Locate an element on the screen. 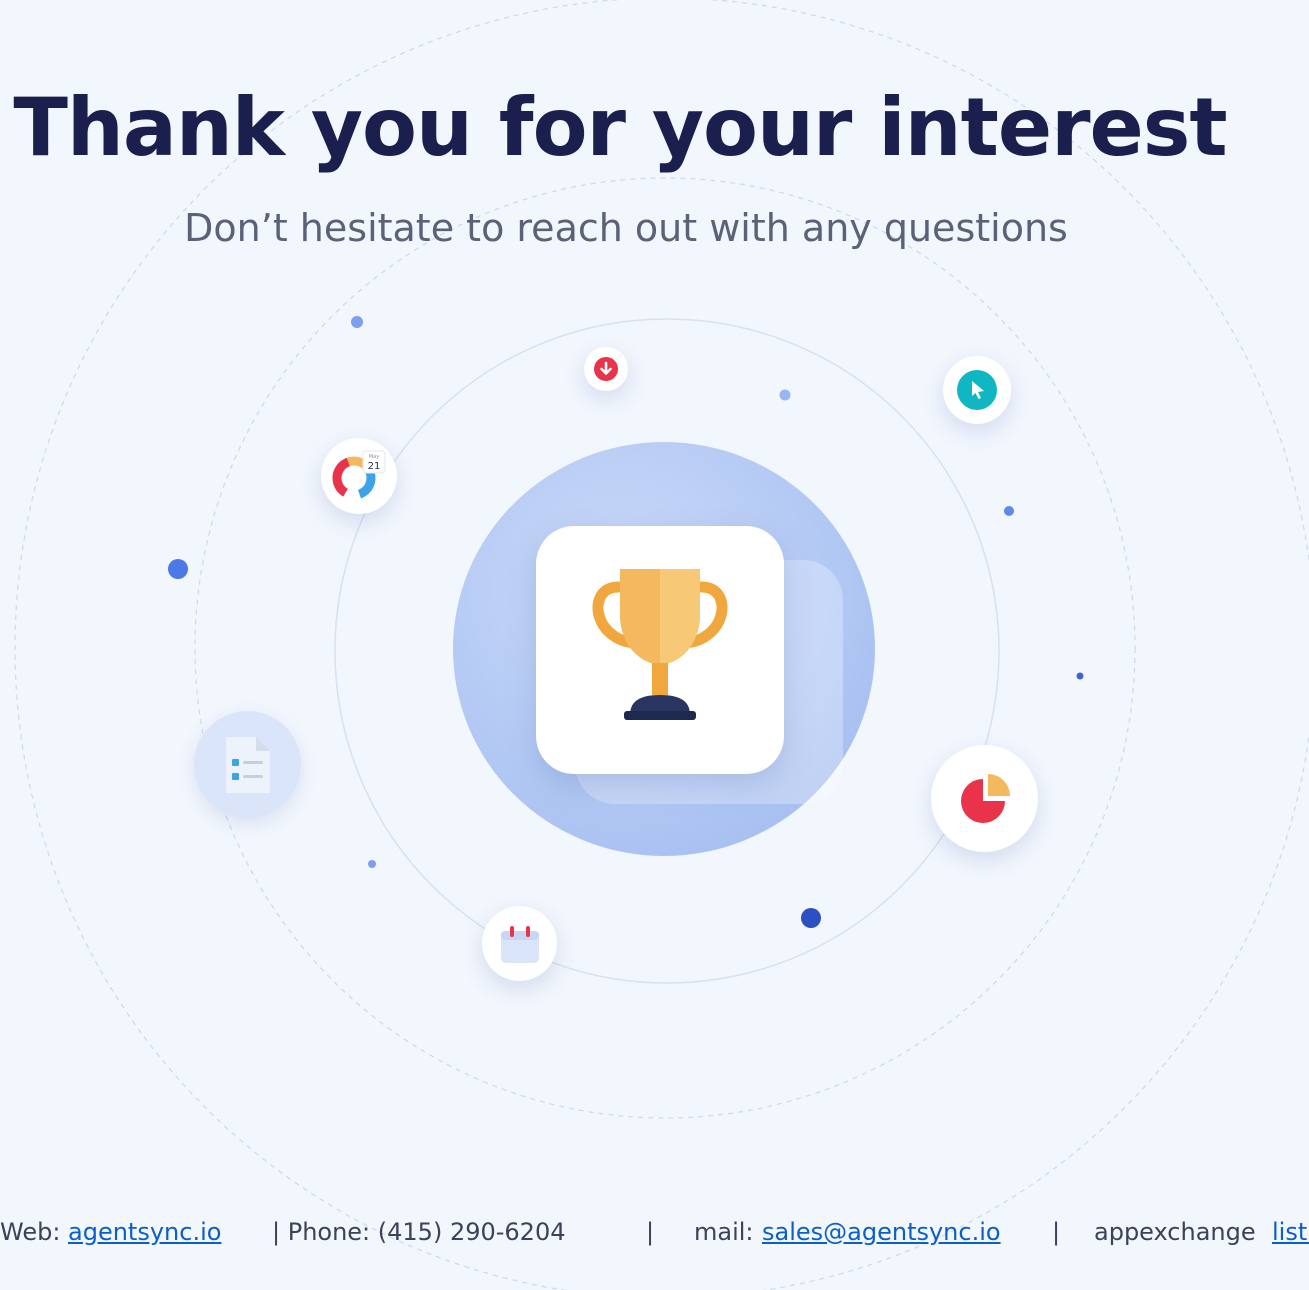  document-icon is located at coordinates (247, 764).